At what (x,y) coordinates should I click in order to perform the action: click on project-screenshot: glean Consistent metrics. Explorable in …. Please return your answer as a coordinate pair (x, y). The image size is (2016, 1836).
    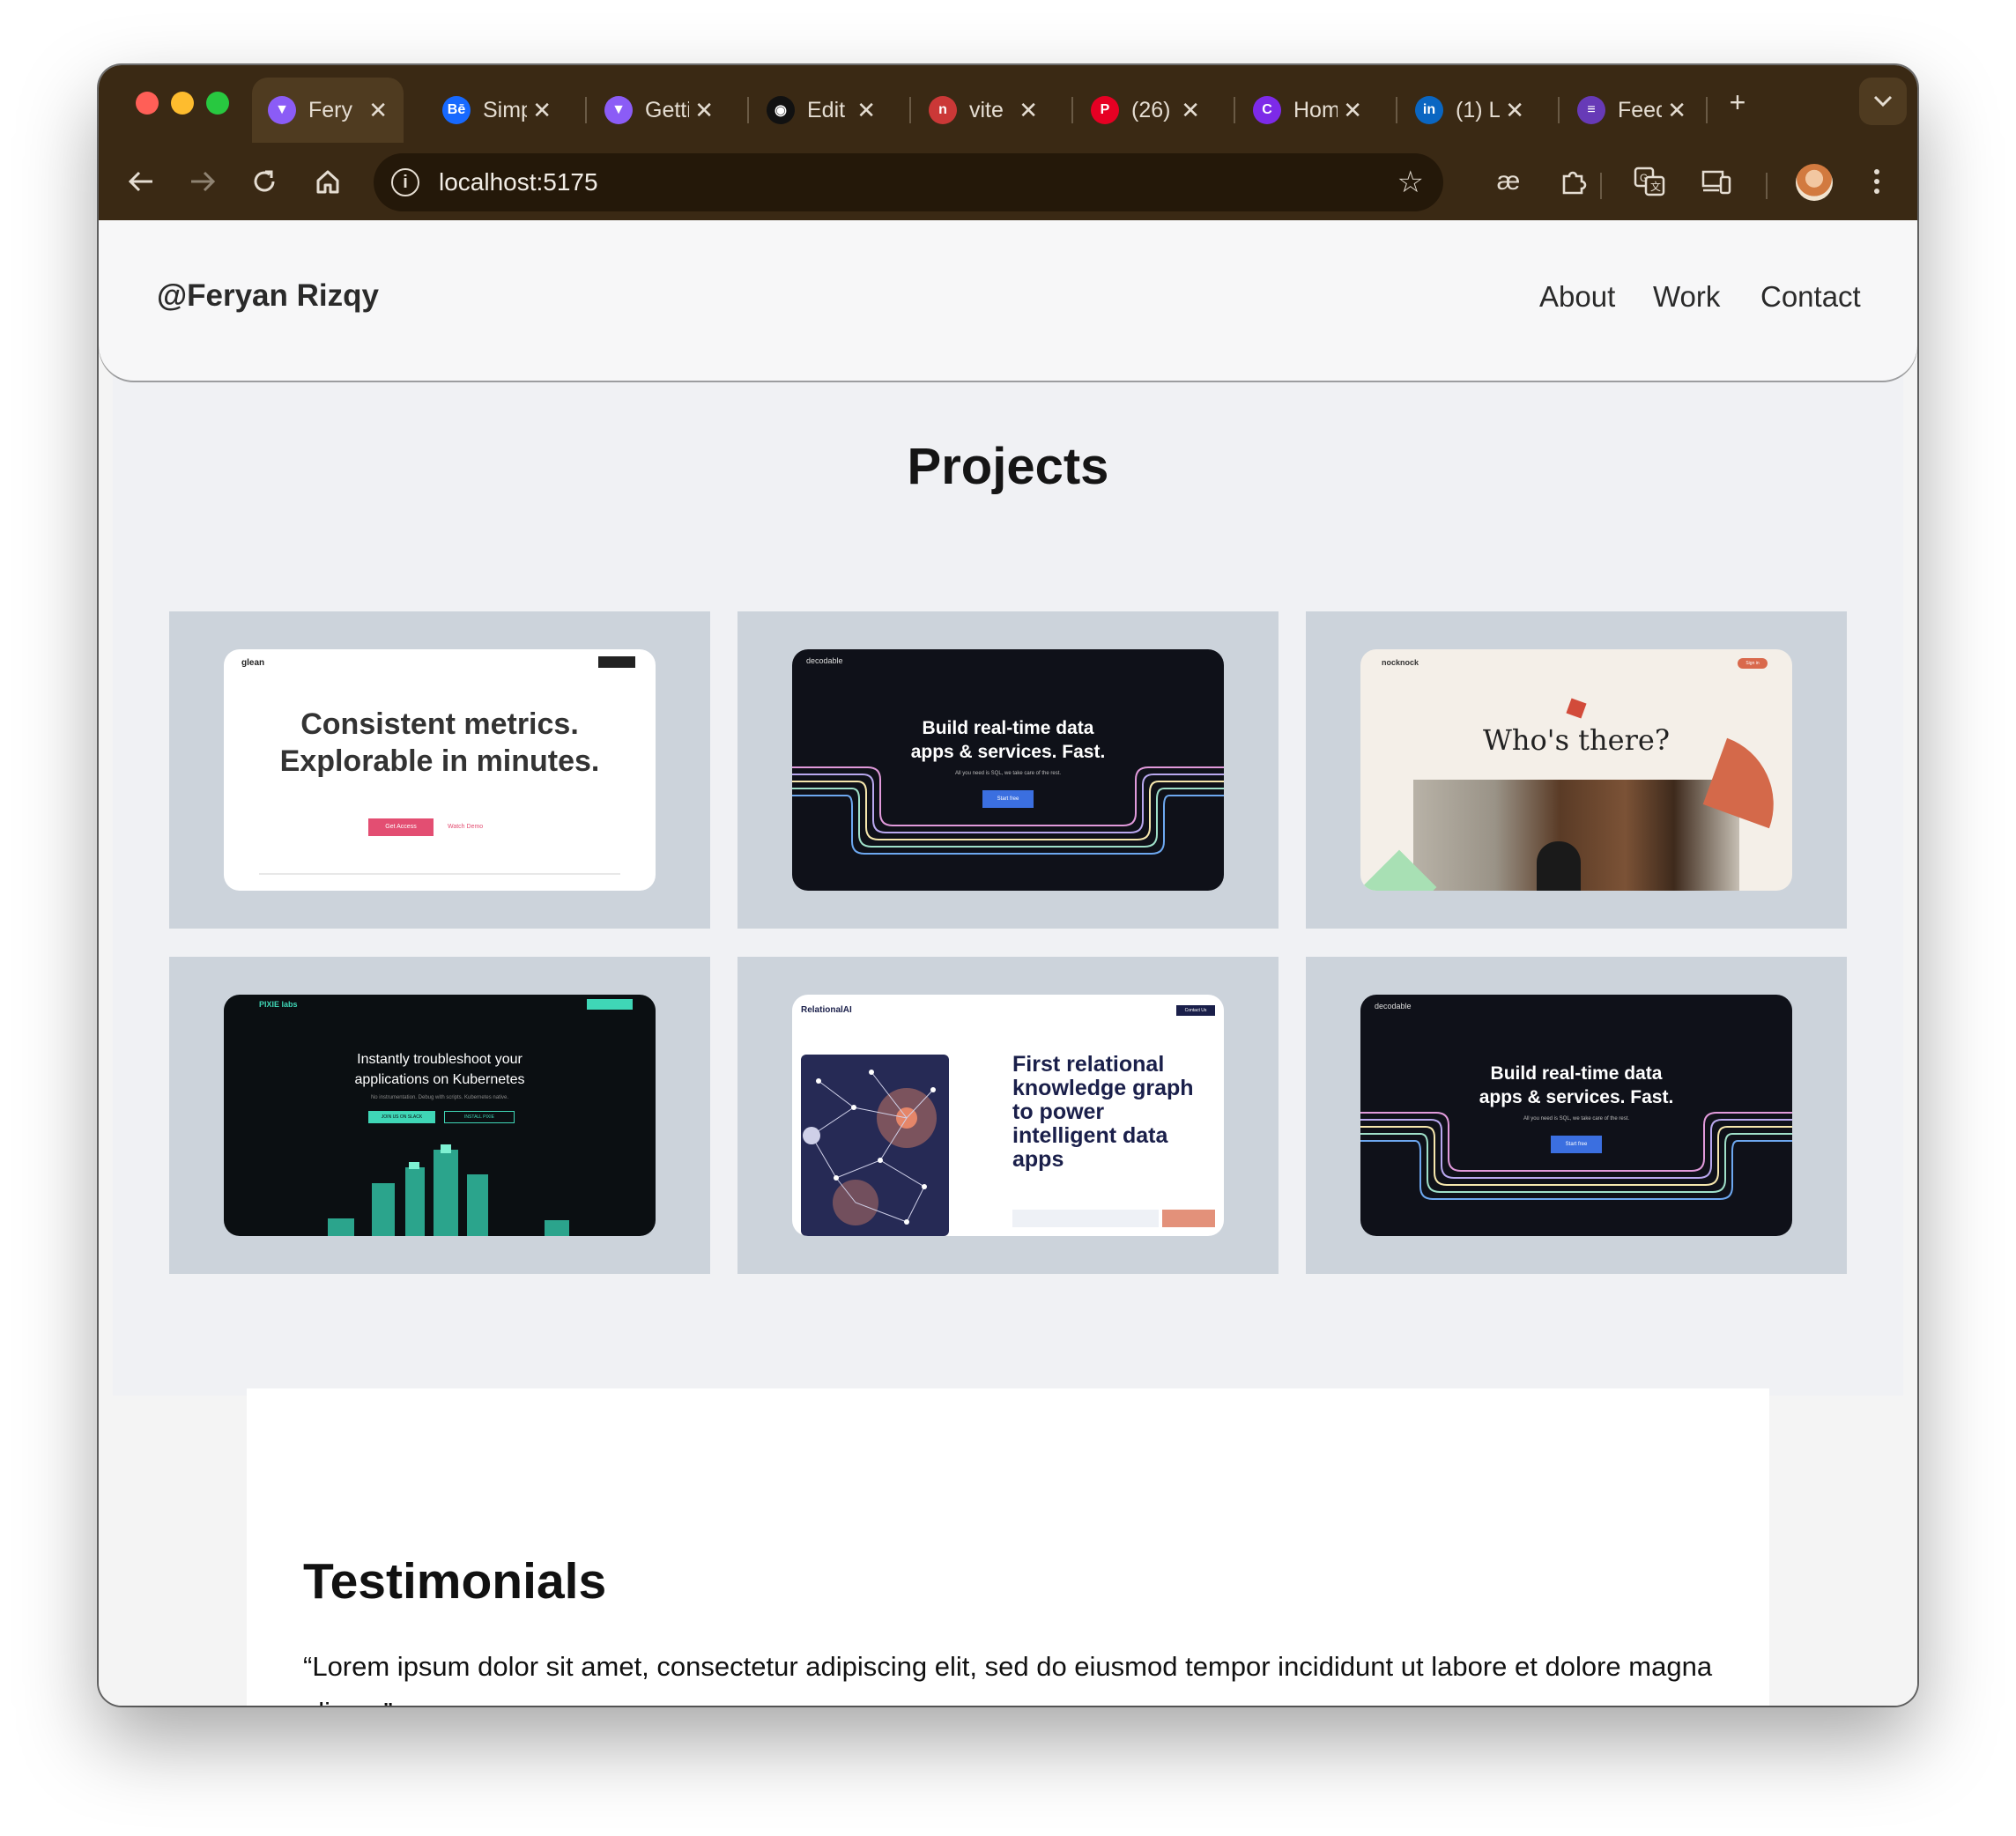
    Looking at the image, I should click on (440, 770).